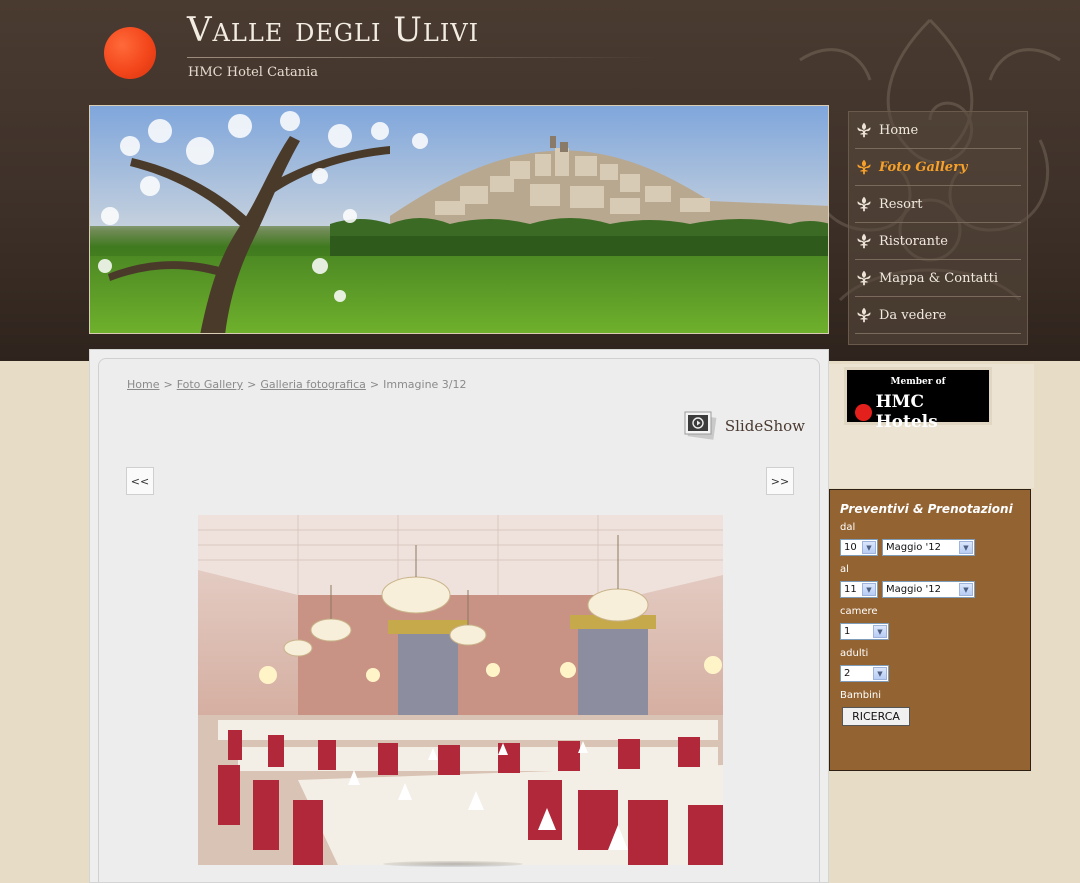 The height and width of the screenshot is (883, 1080). What do you see at coordinates (850, 547) in the screenshot?
I see `dal-day-value: 10` at bounding box center [850, 547].